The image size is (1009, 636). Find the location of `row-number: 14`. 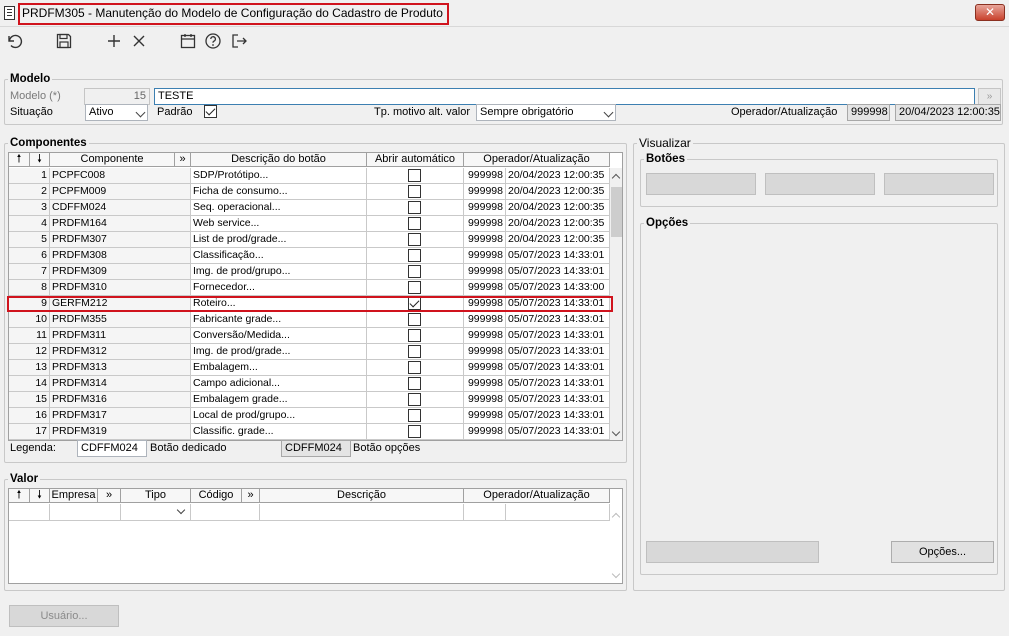

row-number: 14 is located at coordinates (29, 384).